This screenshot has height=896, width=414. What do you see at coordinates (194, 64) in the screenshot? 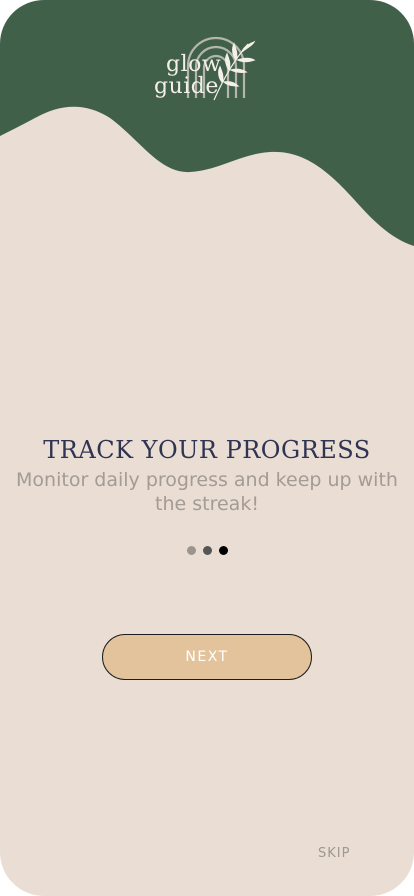
I see `logo-text-line1: glow` at bounding box center [194, 64].